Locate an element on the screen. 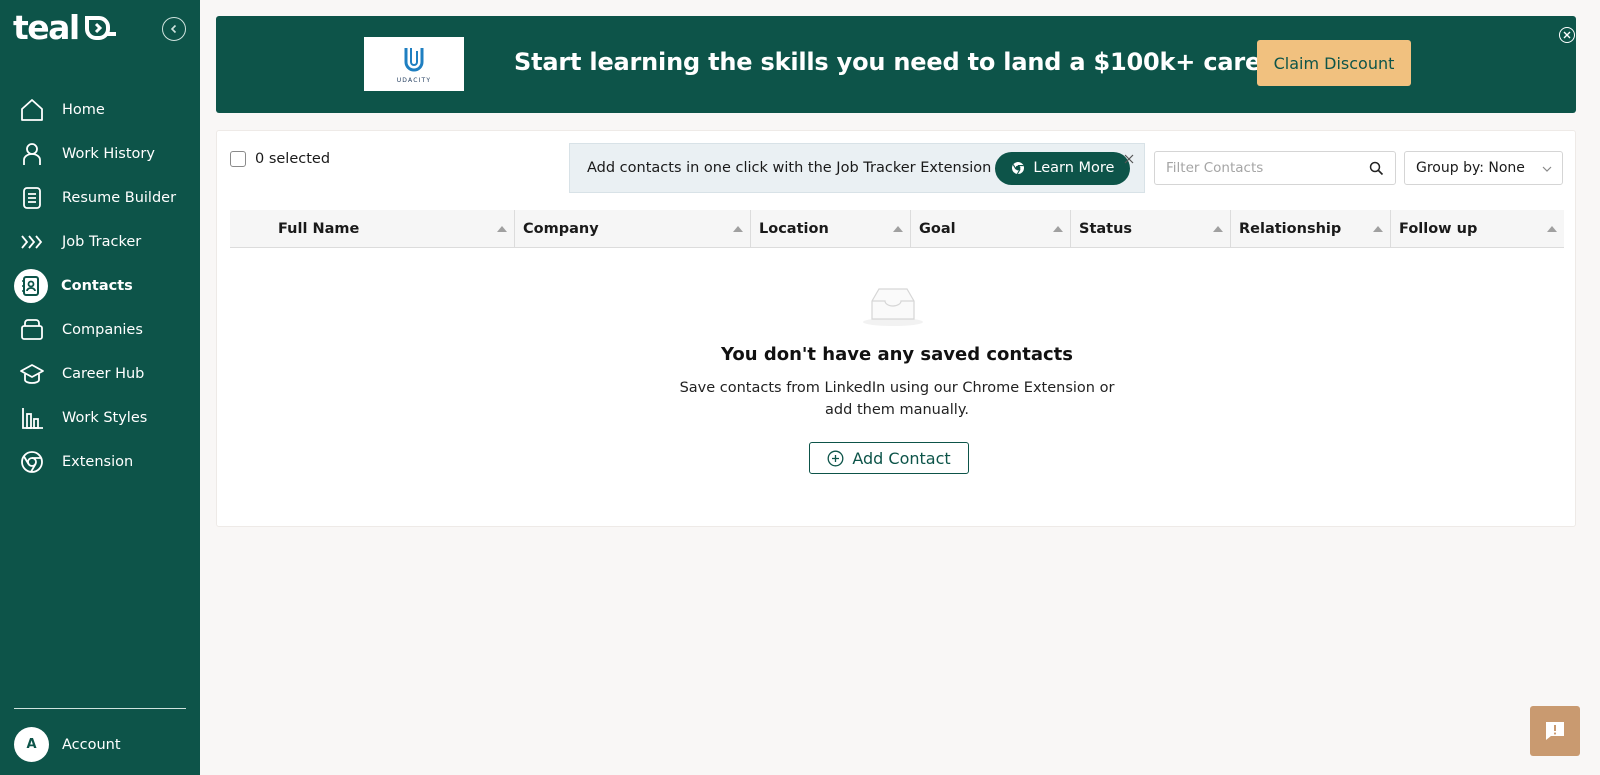 The height and width of the screenshot is (775, 1600). column-header-company: Company is located at coordinates (632, 229).